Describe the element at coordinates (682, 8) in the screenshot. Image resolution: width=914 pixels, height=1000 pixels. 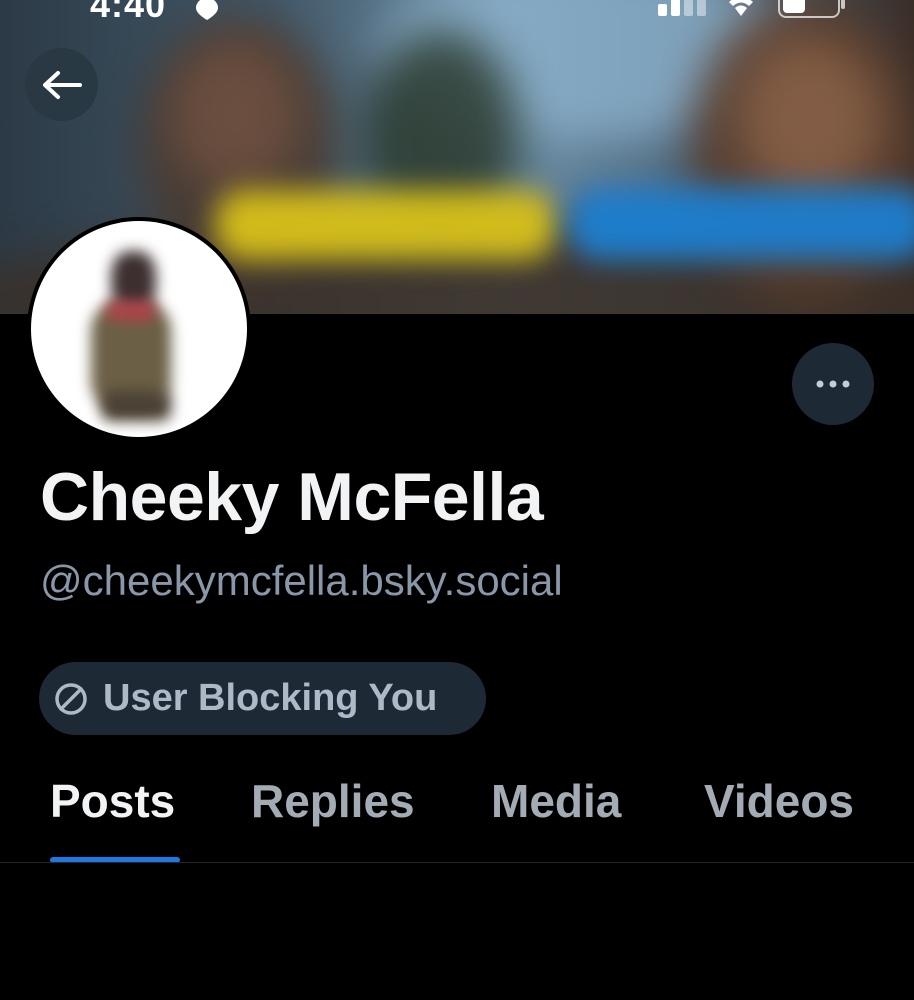
I see `cell-signal-icon` at that location.